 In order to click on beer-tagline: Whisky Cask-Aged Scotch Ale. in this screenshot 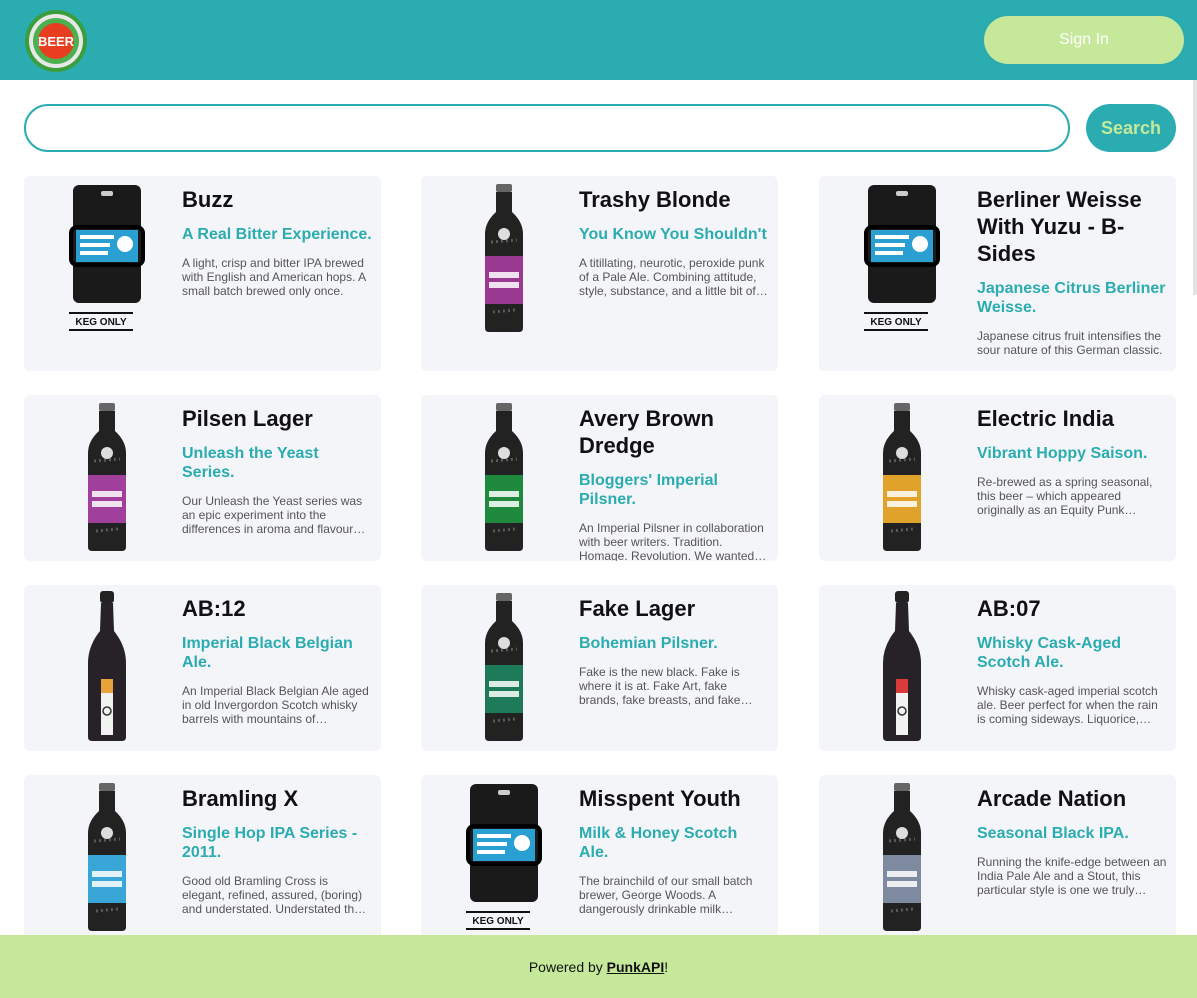, I will do `click(1049, 653)`.